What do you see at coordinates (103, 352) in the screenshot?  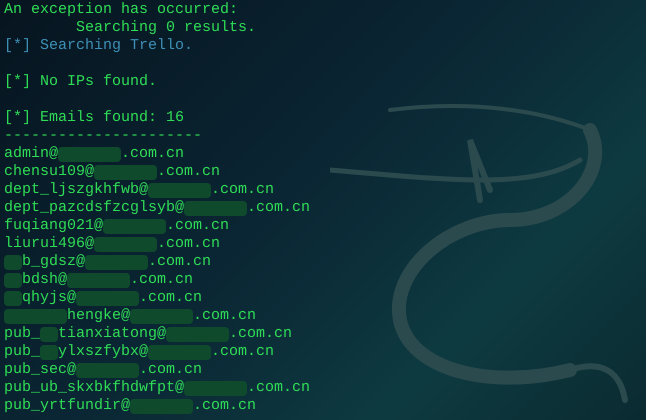 I see `email-text: ylxszfybx@` at bounding box center [103, 352].